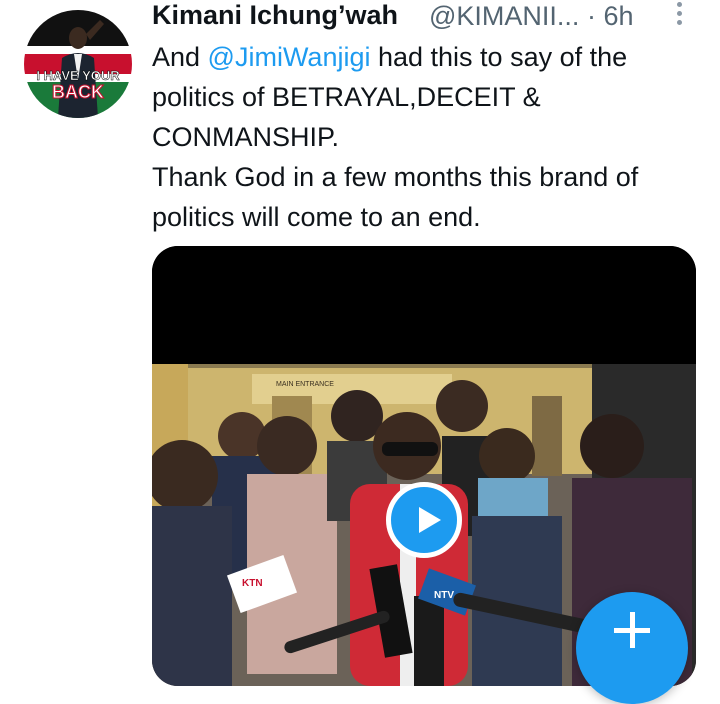 Image resolution: width=720 pixels, height=704 pixels. Describe the element at coordinates (305, 384) in the screenshot. I see `video-sign-text: MAIN ENTRANCE` at that location.